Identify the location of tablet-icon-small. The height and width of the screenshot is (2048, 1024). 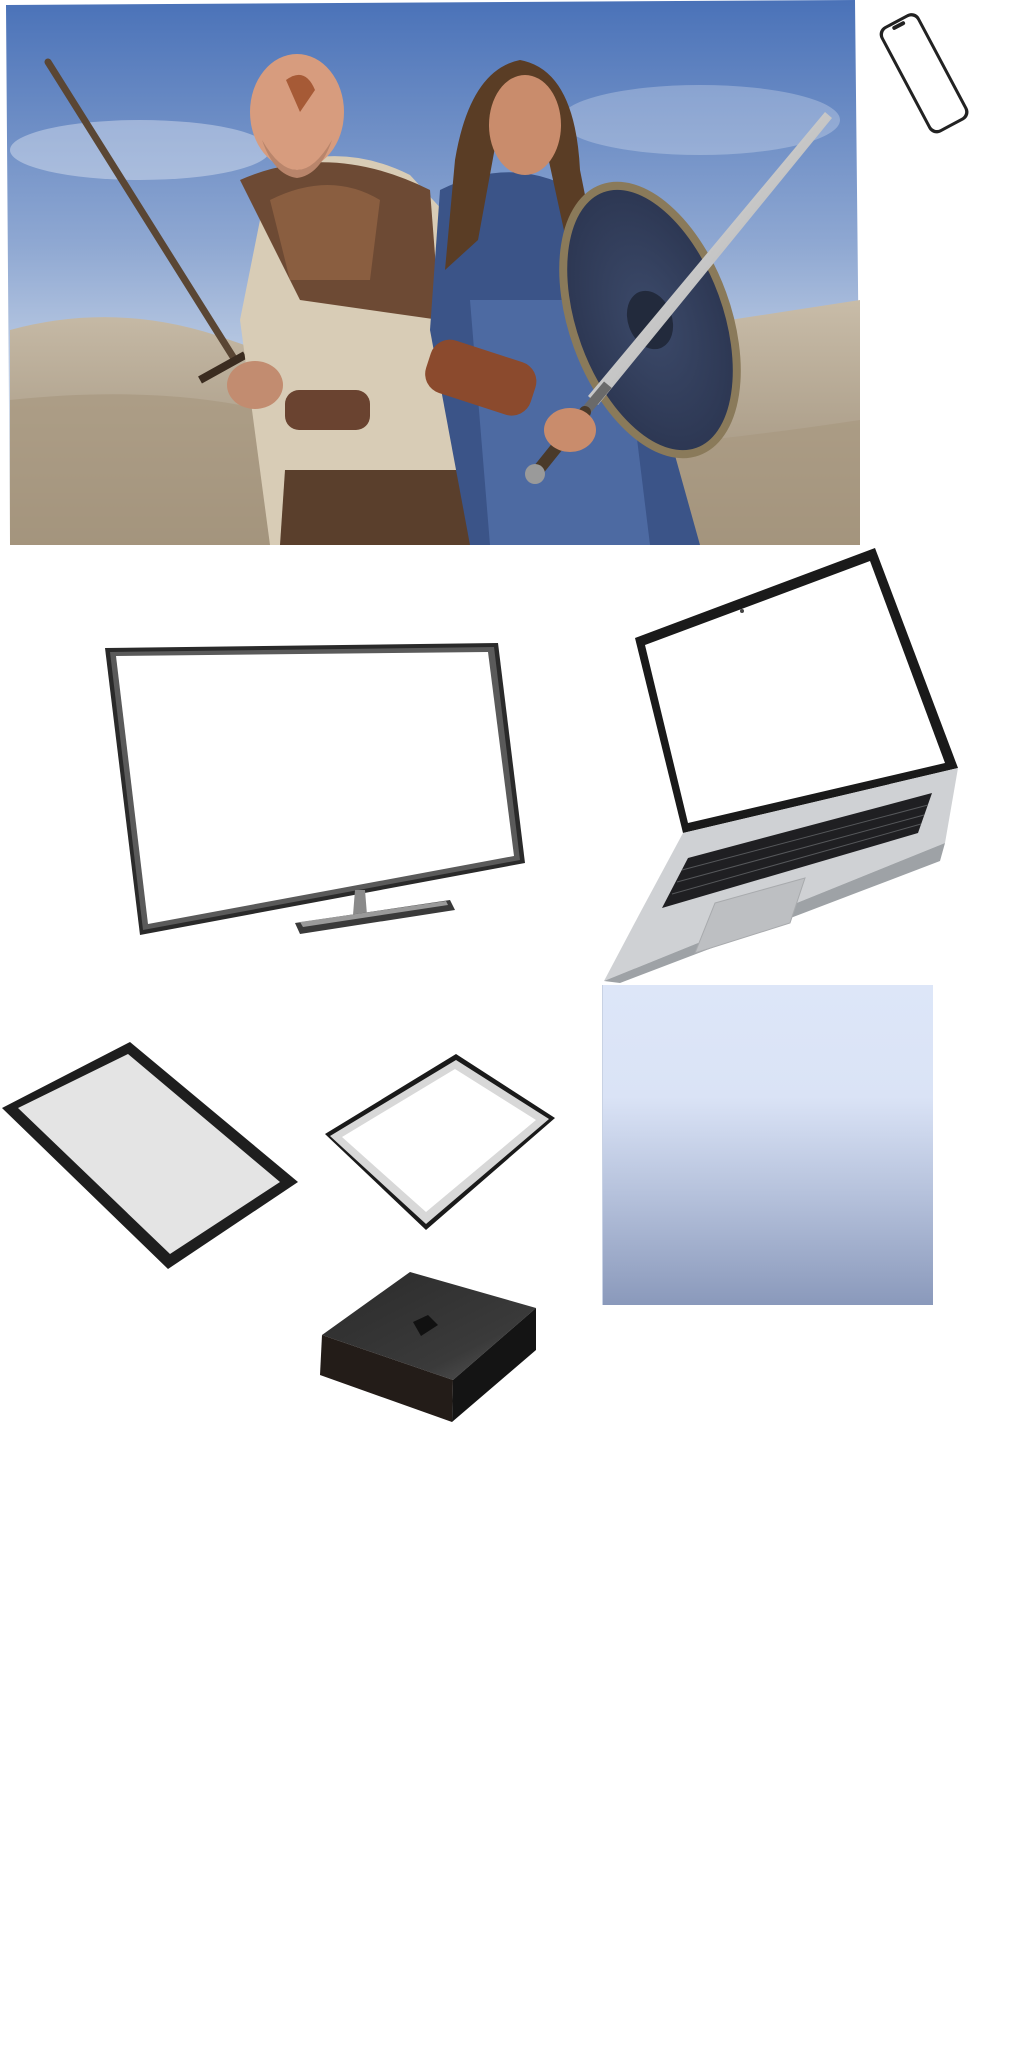
(440, 1142).